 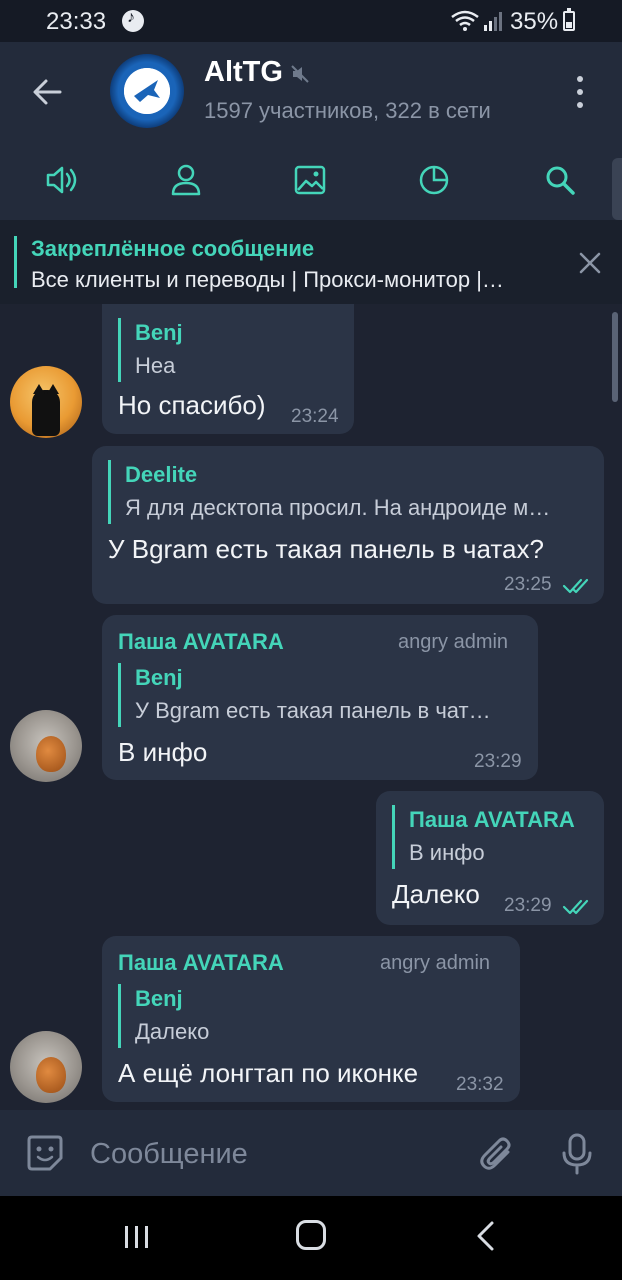 What do you see at coordinates (76, 21) in the screenshot?
I see `status-time: 23:33` at bounding box center [76, 21].